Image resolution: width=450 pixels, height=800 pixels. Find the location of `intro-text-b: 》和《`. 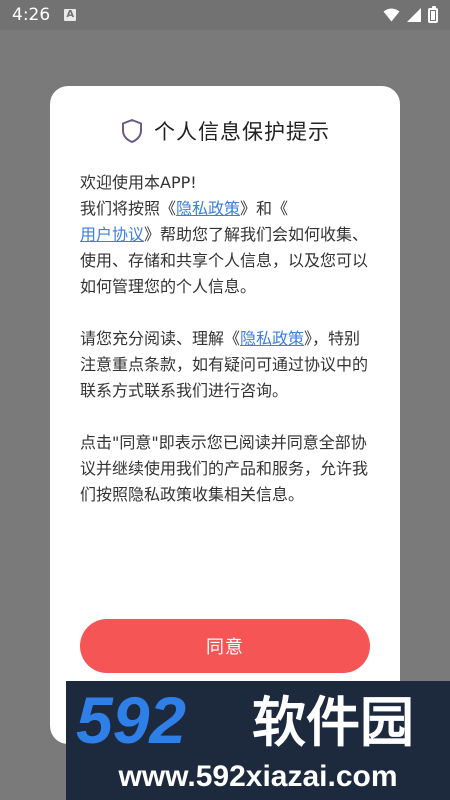

intro-text-b: 》和《 is located at coordinates (264, 208).